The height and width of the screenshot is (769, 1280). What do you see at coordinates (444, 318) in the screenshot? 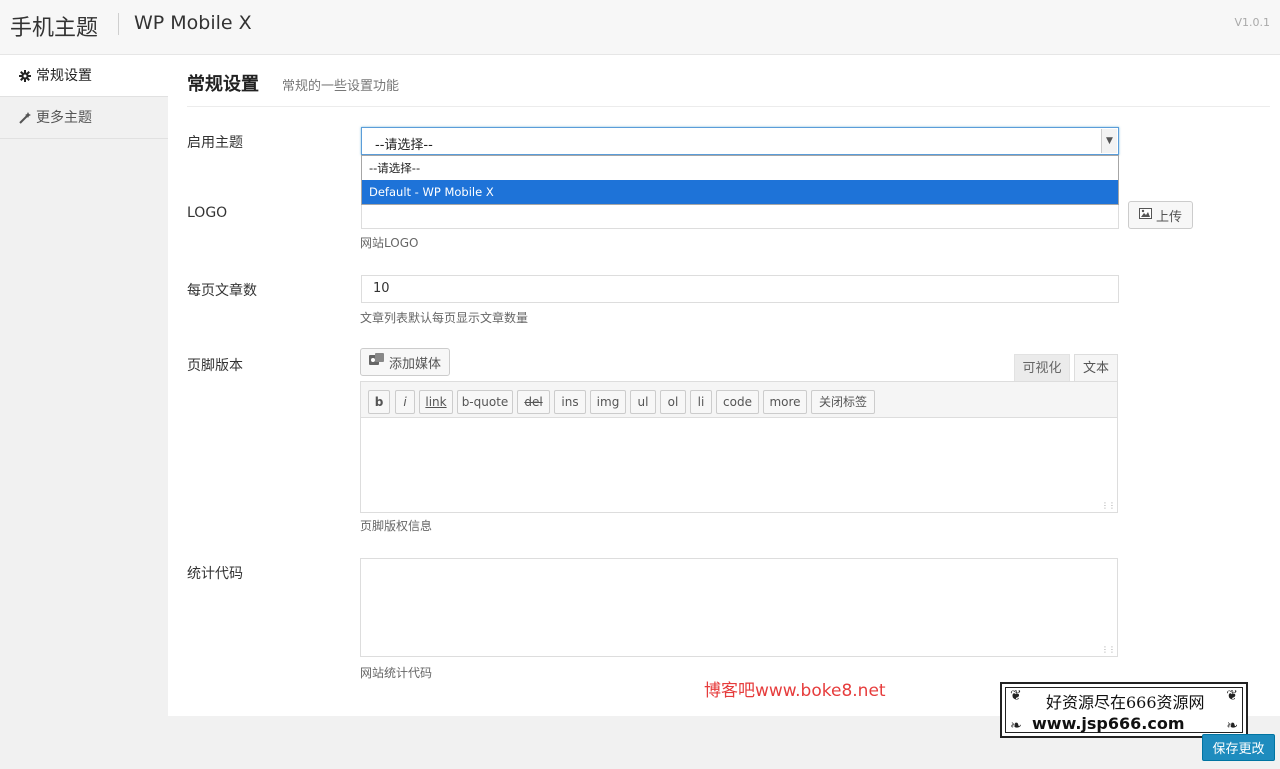
I see `per-page-help: 文章列表默认每页显示文章数量` at bounding box center [444, 318].